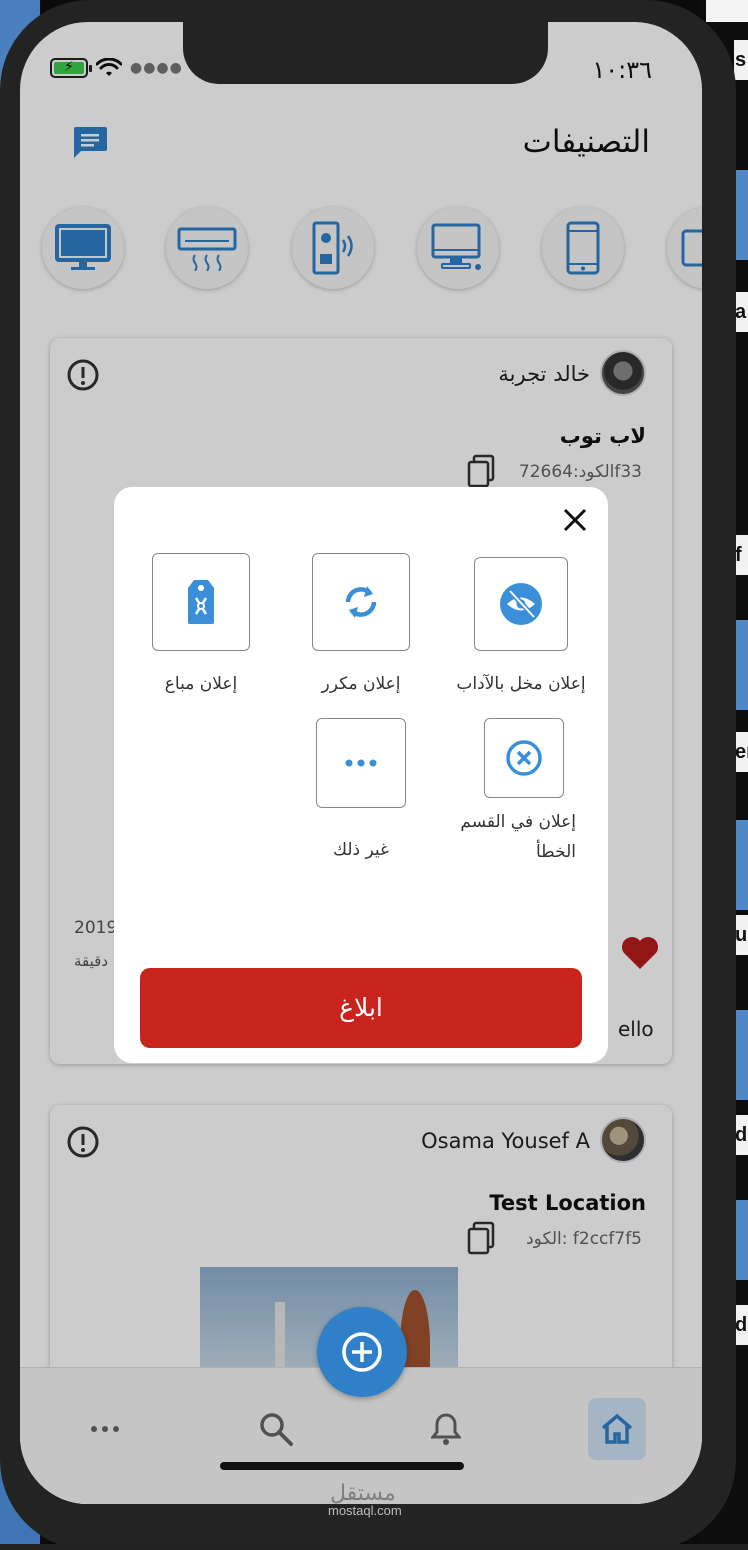 The height and width of the screenshot is (1550, 748). What do you see at coordinates (741, 752) in the screenshot?
I see `bg-fragment: er` at bounding box center [741, 752].